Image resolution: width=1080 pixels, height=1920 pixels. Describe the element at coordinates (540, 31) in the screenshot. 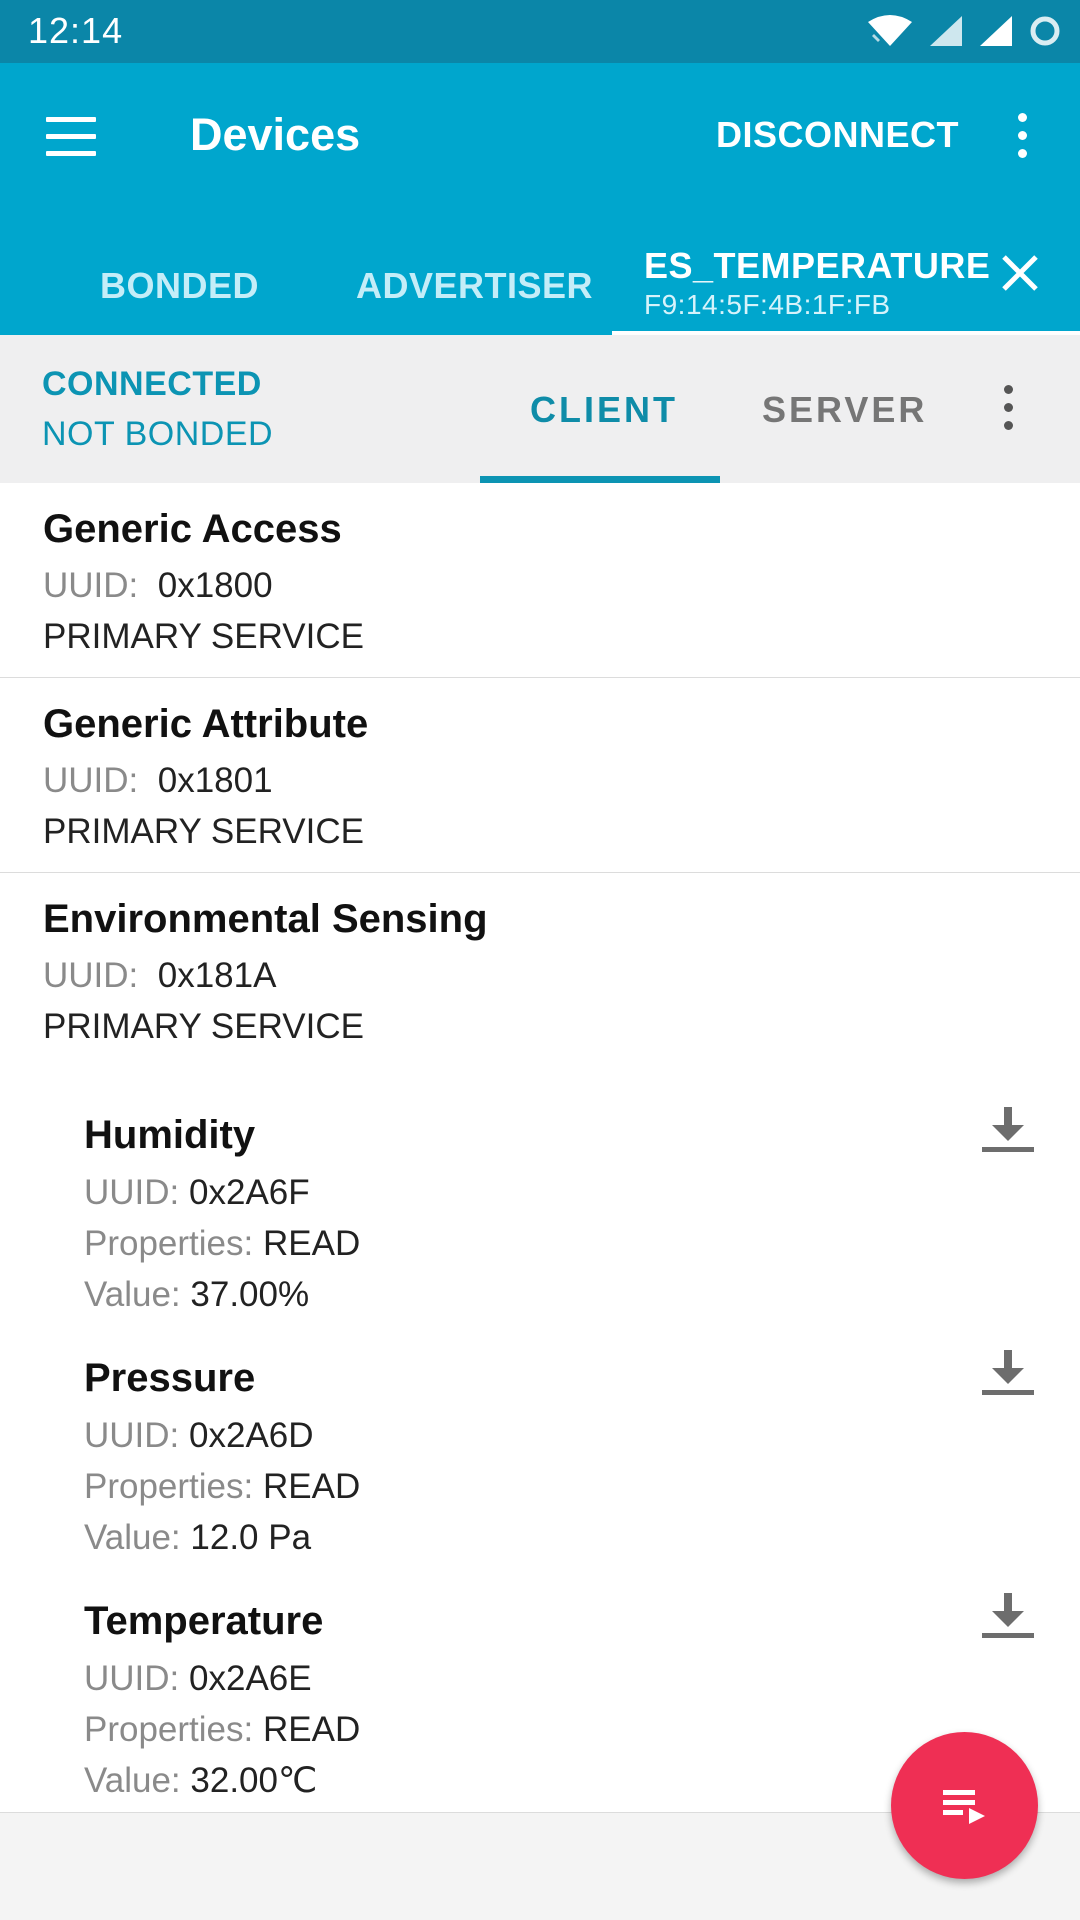

I see `status-bar: 12:14` at that location.